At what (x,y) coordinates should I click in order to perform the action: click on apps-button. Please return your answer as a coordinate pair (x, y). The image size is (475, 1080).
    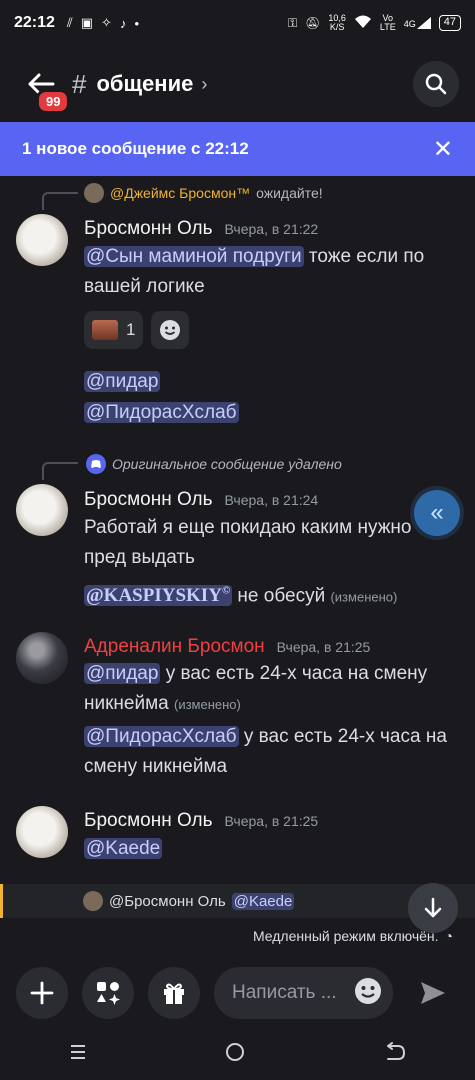
    Looking at the image, I should click on (108, 993).